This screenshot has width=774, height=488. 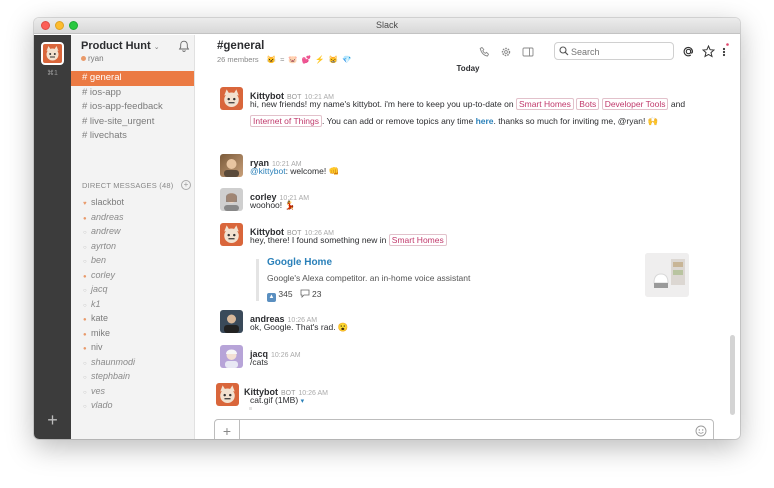 What do you see at coordinates (231, 356) in the screenshot?
I see `jacq-avatar` at bounding box center [231, 356].